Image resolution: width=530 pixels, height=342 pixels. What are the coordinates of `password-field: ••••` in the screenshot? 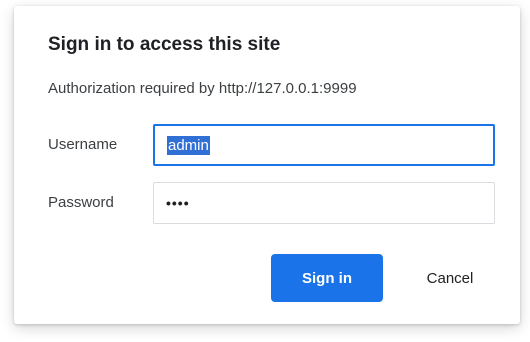 It's located at (324, 203).